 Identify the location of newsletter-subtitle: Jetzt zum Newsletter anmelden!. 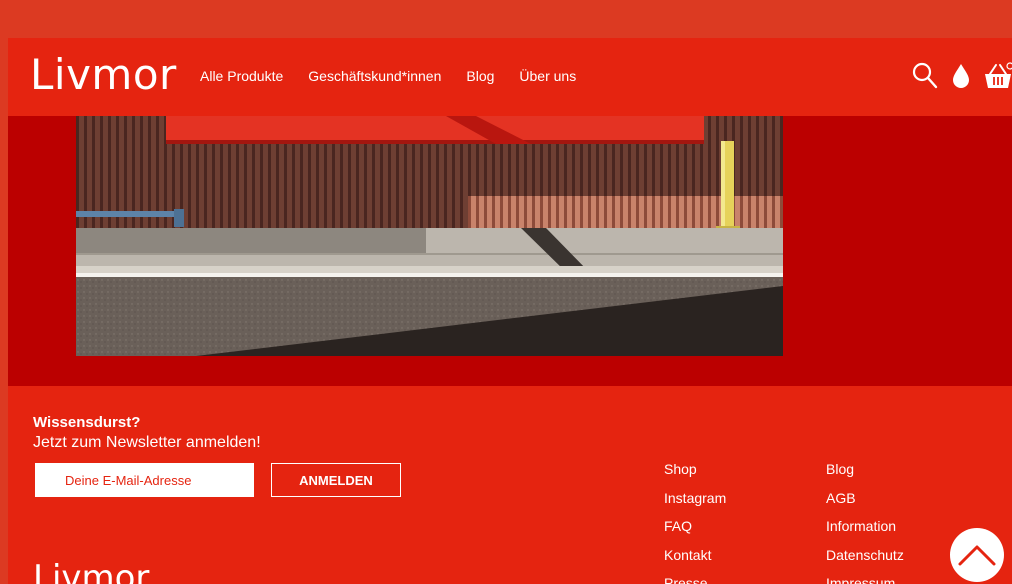
(147, 442).